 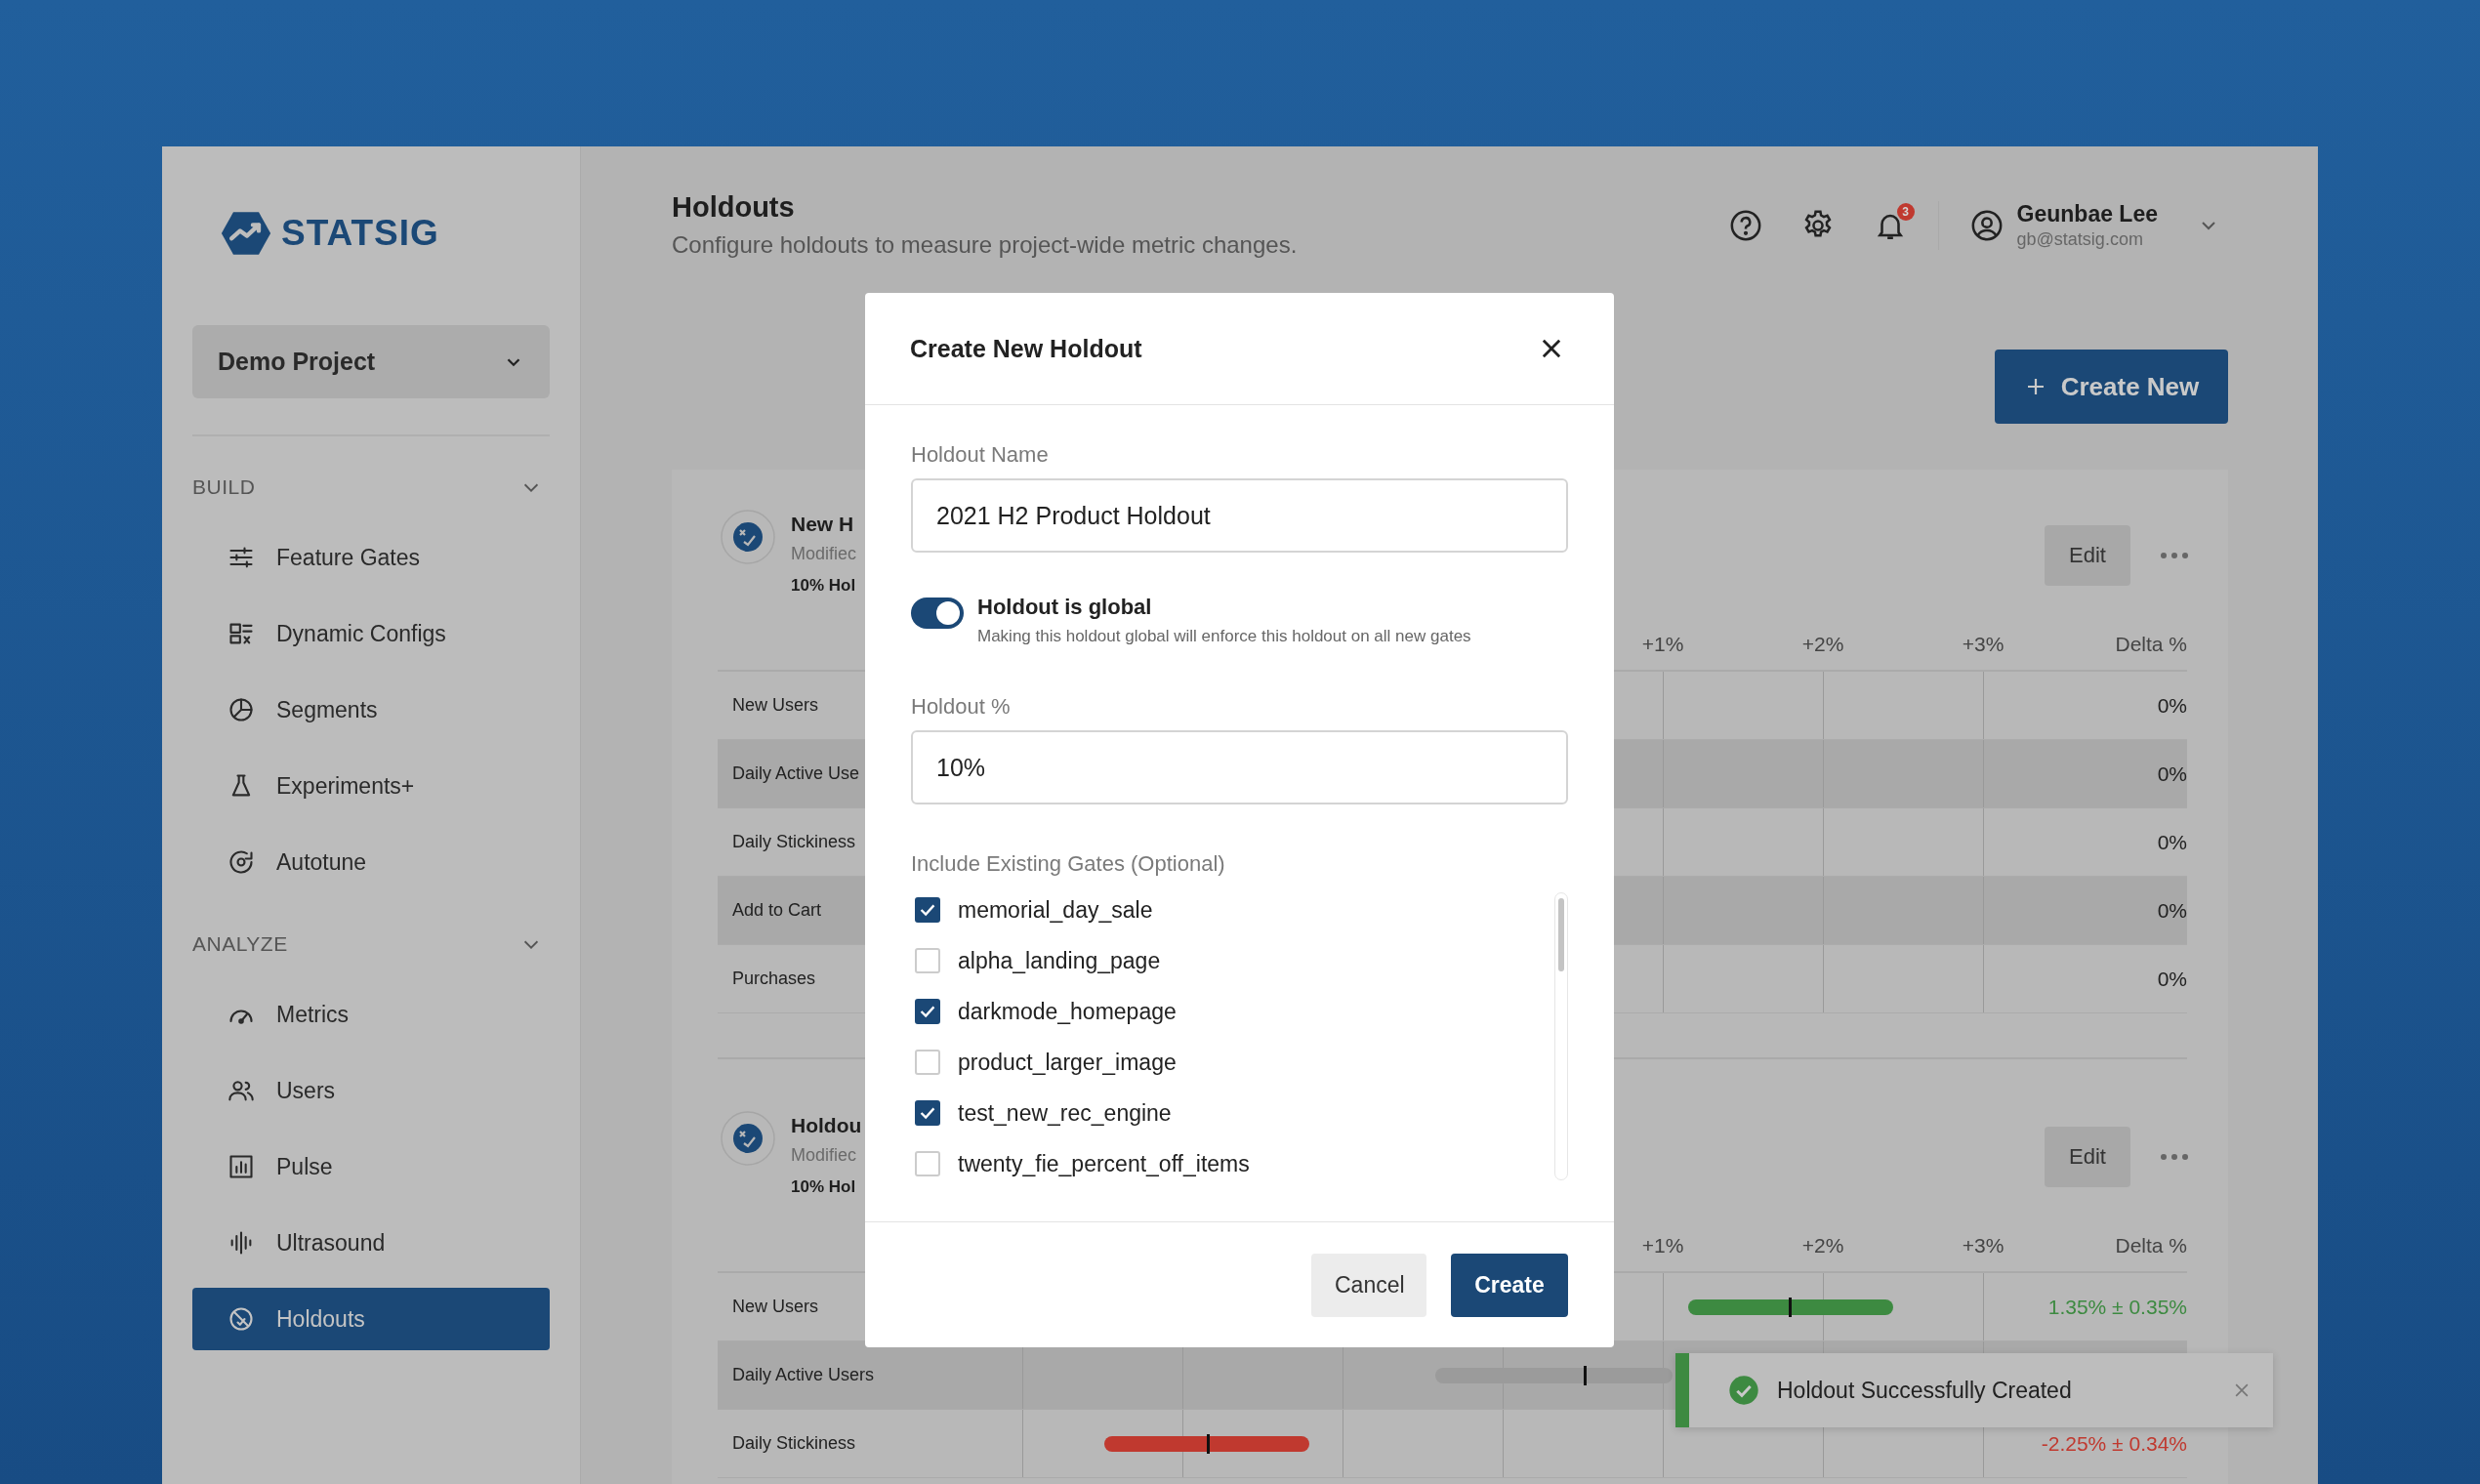 I want to click on nav-item: Segments, so click(x=371, y=710).